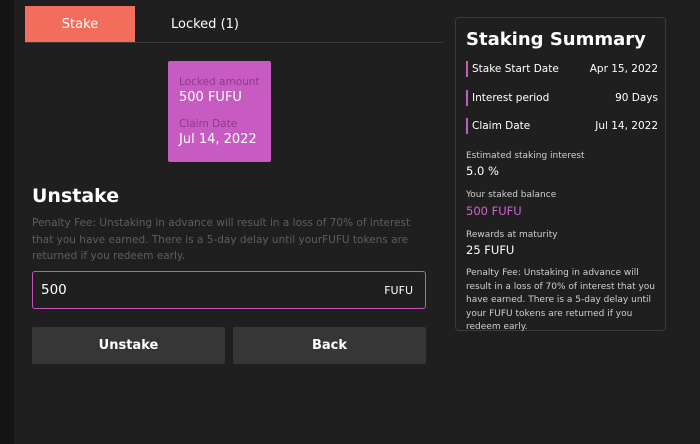 This screenshot has height=444, width=700. Describe the element at coordinates (556, 39) in the screenshot. I see `summary-title: Staking Summary` at that location.